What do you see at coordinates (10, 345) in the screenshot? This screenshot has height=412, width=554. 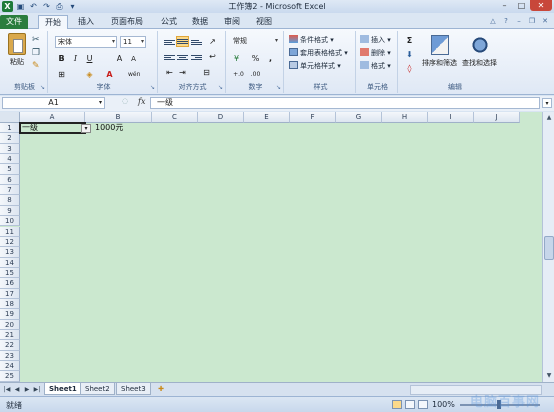 I see `row-header-22: 22` at bounding box center [10, 345].